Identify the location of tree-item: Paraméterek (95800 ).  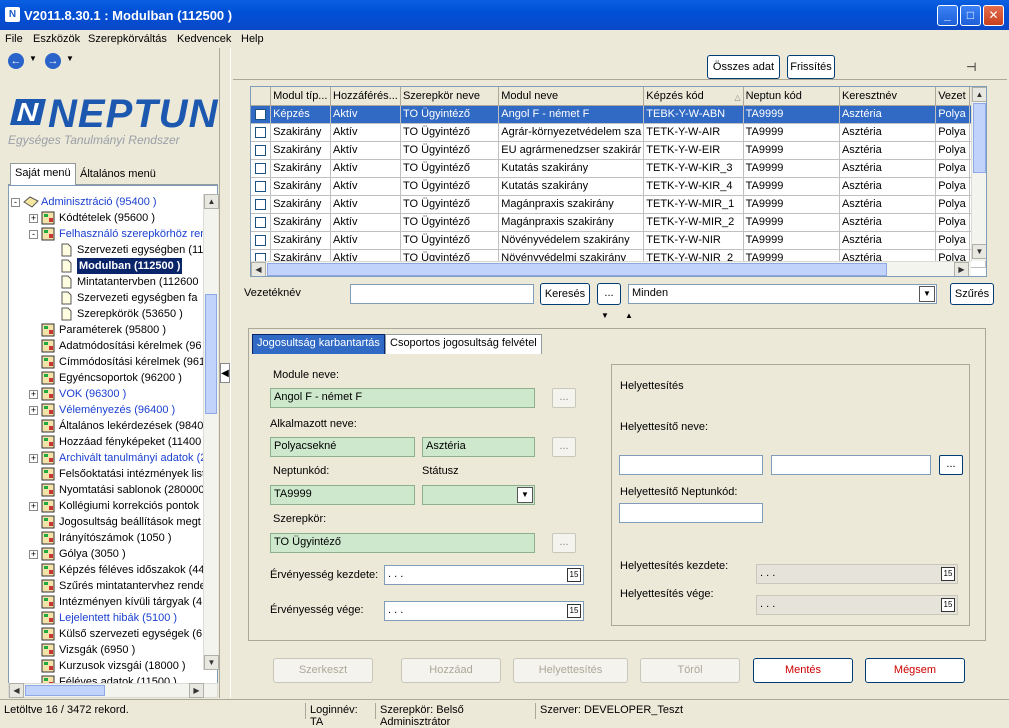
(109, 330).